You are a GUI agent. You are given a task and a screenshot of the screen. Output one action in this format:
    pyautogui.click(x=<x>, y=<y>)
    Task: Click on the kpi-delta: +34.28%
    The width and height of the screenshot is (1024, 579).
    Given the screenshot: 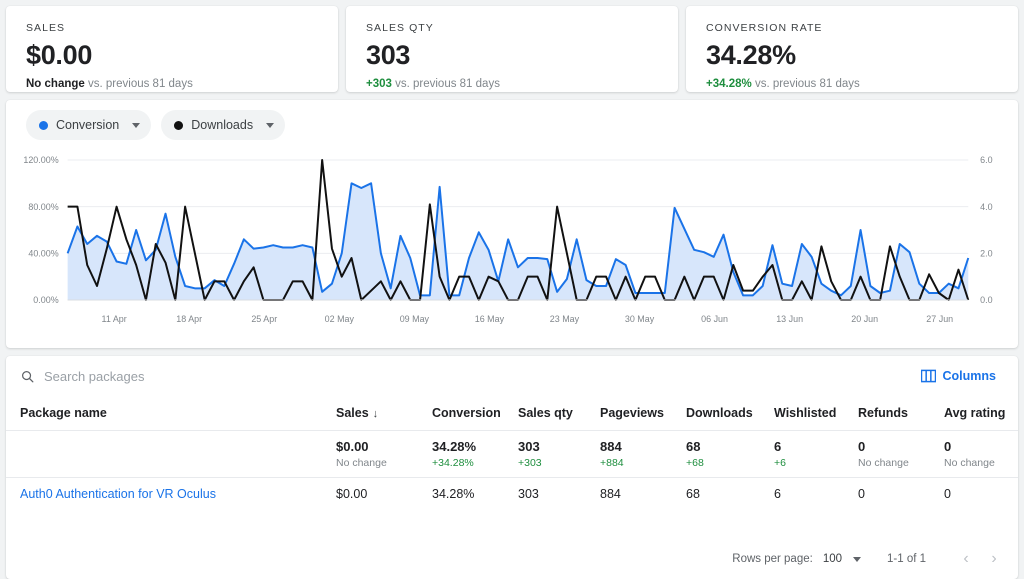 What is the action you would take?
    pyautogui.click(x=729, y=84)
    